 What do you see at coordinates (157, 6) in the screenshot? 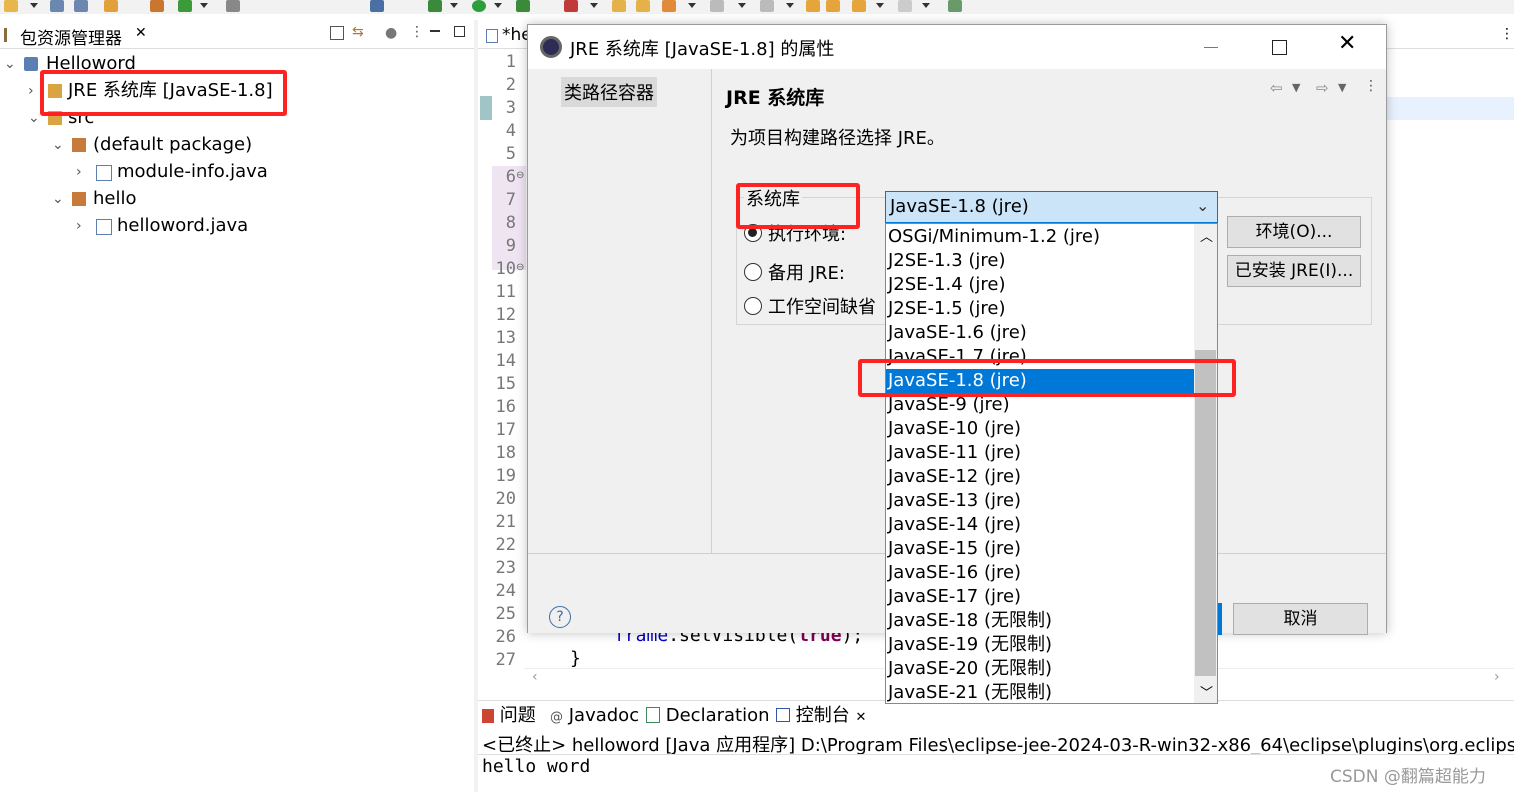
I see `package-icon` at bounding box center [157, 6].